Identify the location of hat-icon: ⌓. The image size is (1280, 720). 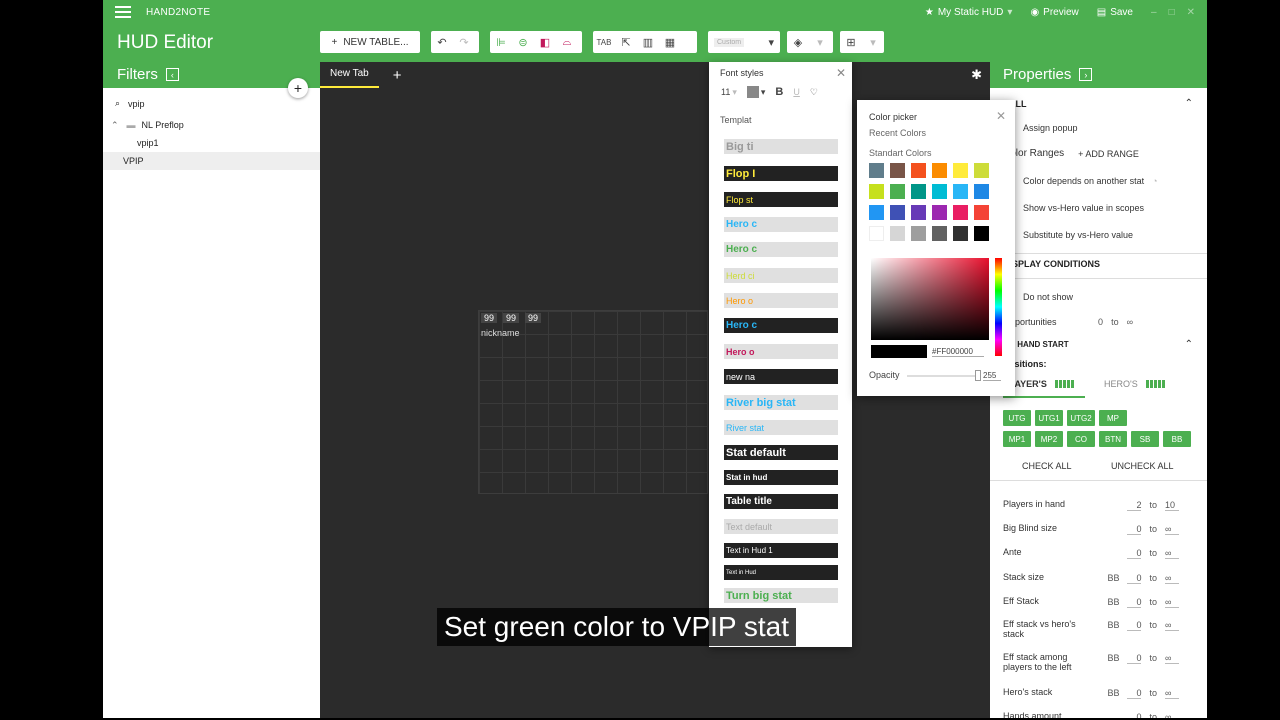
(567, 42).